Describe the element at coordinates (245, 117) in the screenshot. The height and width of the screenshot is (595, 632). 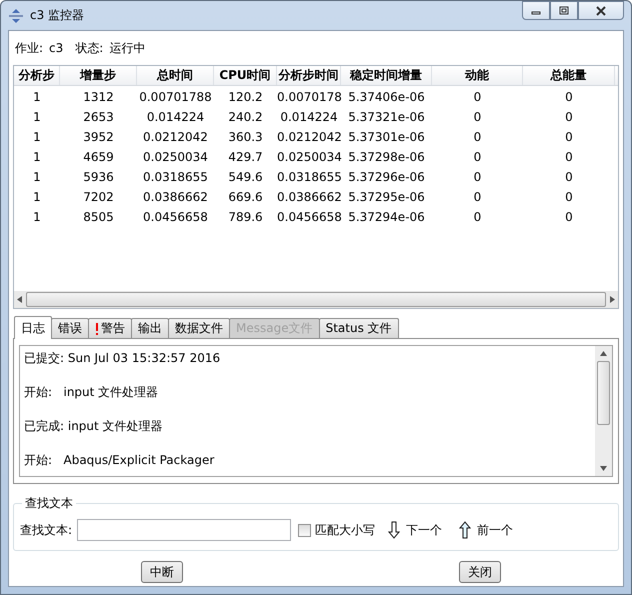
I see `table-cell: 240.2` at that location.